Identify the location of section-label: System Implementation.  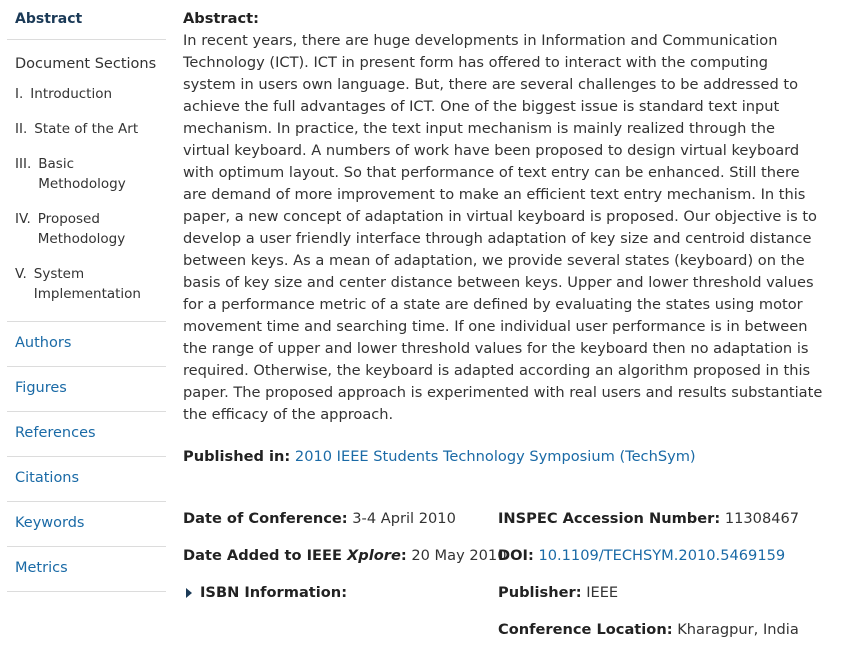
(87, 284).